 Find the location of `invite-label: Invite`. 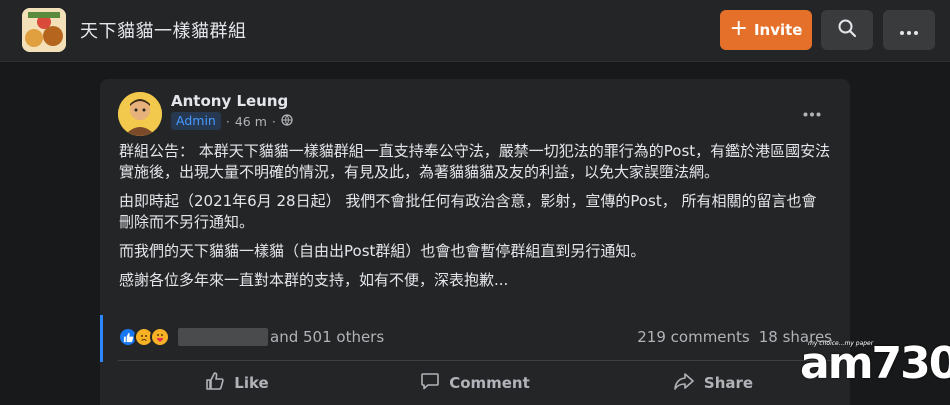

invite-label: Invite is located at coordinates (778, 30).